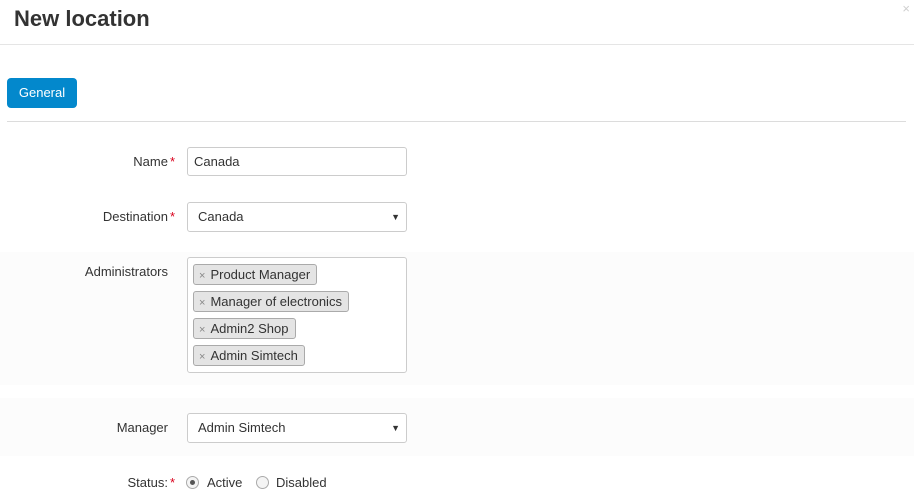 The width and height of the screenshot is (914, 504). Describe the element at coordinates (242, 427) in the screenshot. I see `manager-value: Admin Simtech` at that location.